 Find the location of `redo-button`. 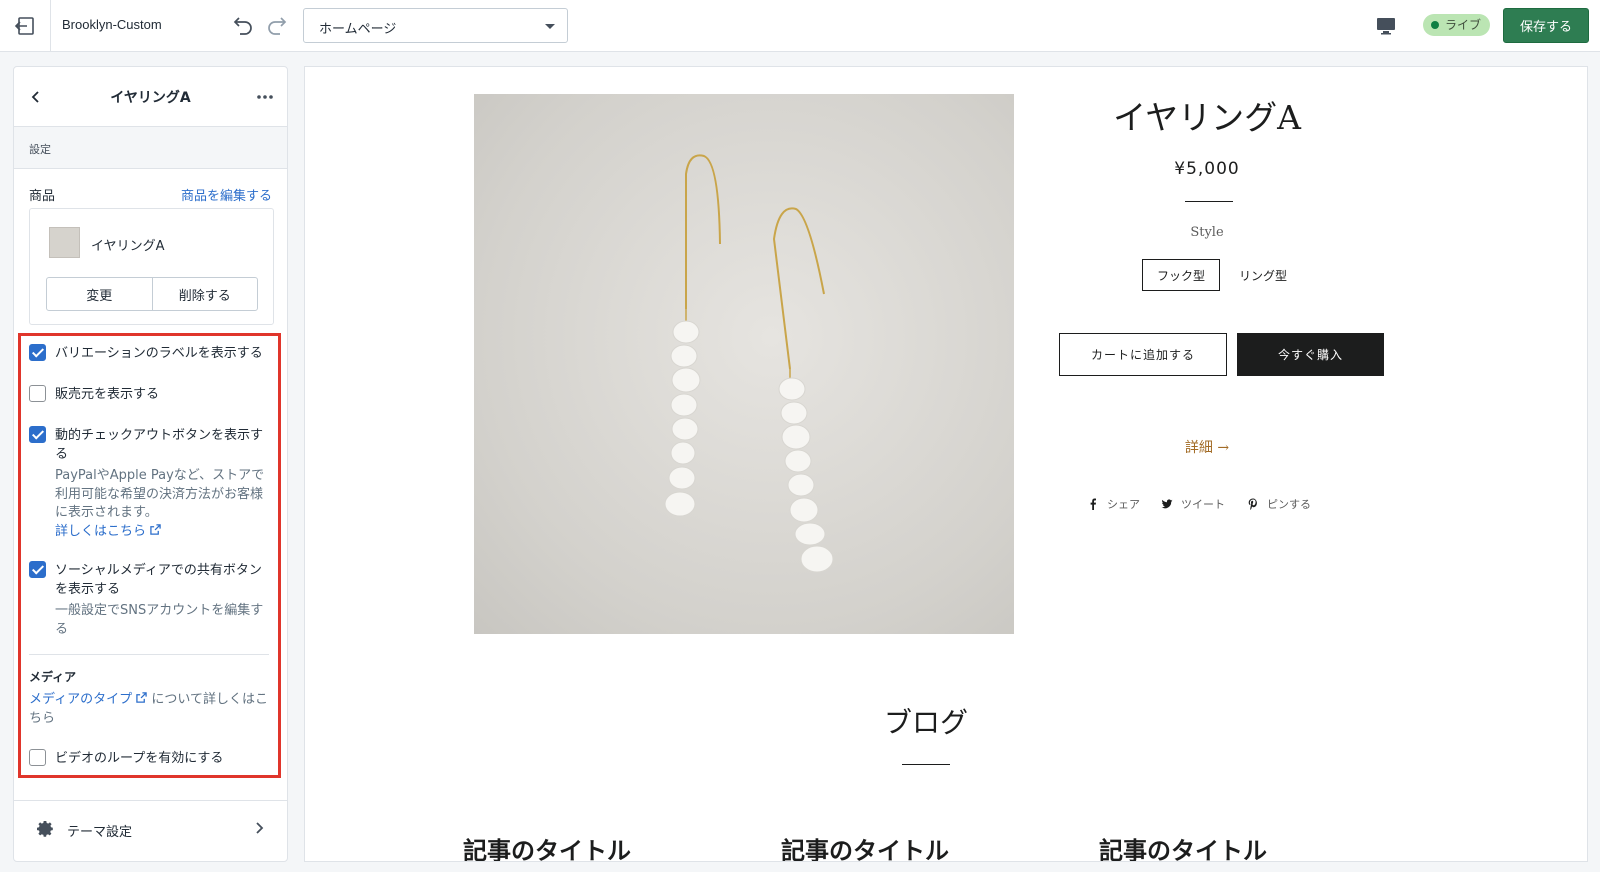

redo-button is located at coordinates (277, 25).